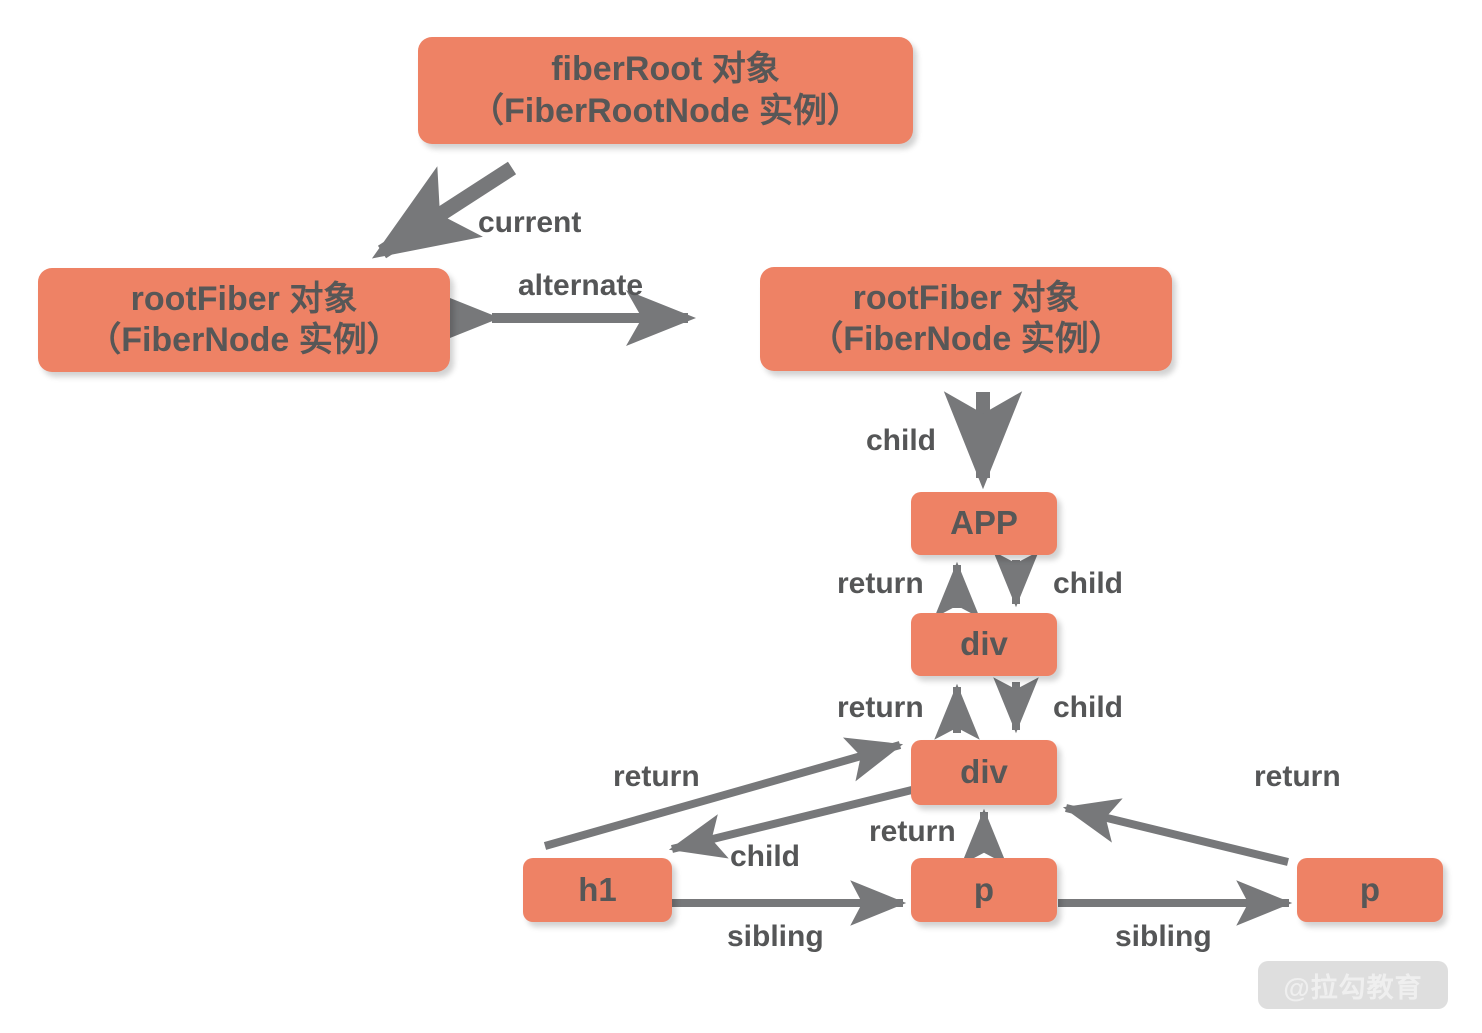 Image resolution: width=1482 pixels, height=1033 pixels. What do you see at coordinates (656, 776) in the screenshot?
I see `edge-label-return-h1: return` at bounding box center [656, 776].